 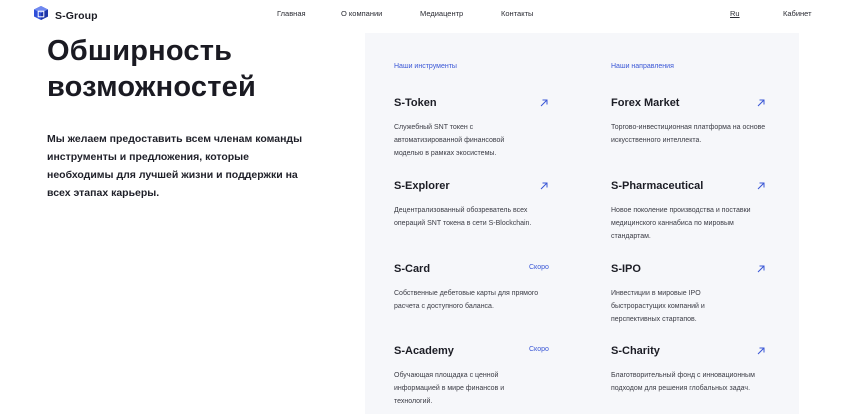 What do you see at coordinates (197, 69) in the screenshot?
I see `page-title: Обширность возможностей` at bounding box center [197, 69].